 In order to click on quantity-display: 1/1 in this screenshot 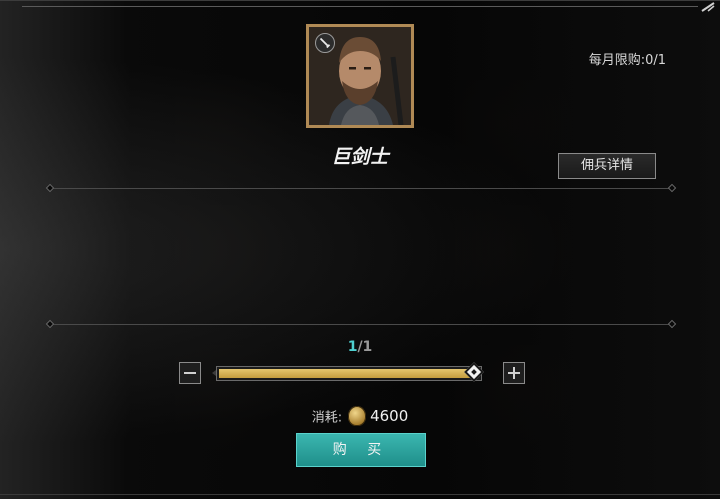, I will do `click(360, 347)`.